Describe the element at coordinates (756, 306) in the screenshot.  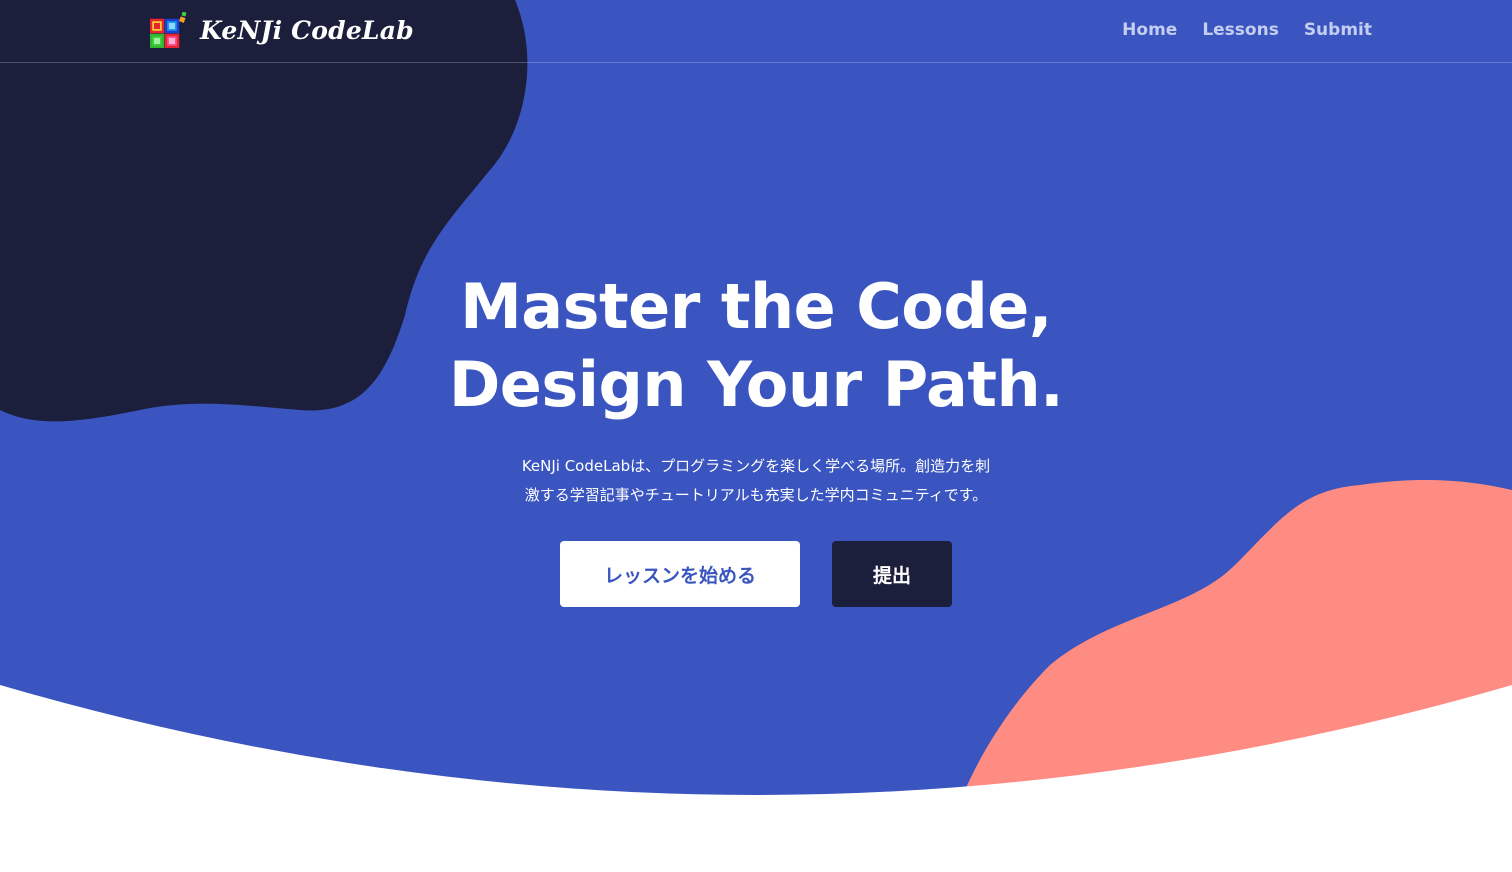
I see `hero-headline-line-1: Master the Code,` at that location.